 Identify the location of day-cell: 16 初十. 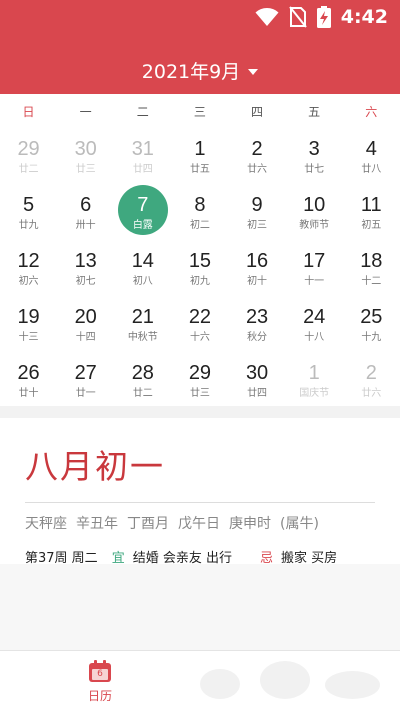
(257, 268).